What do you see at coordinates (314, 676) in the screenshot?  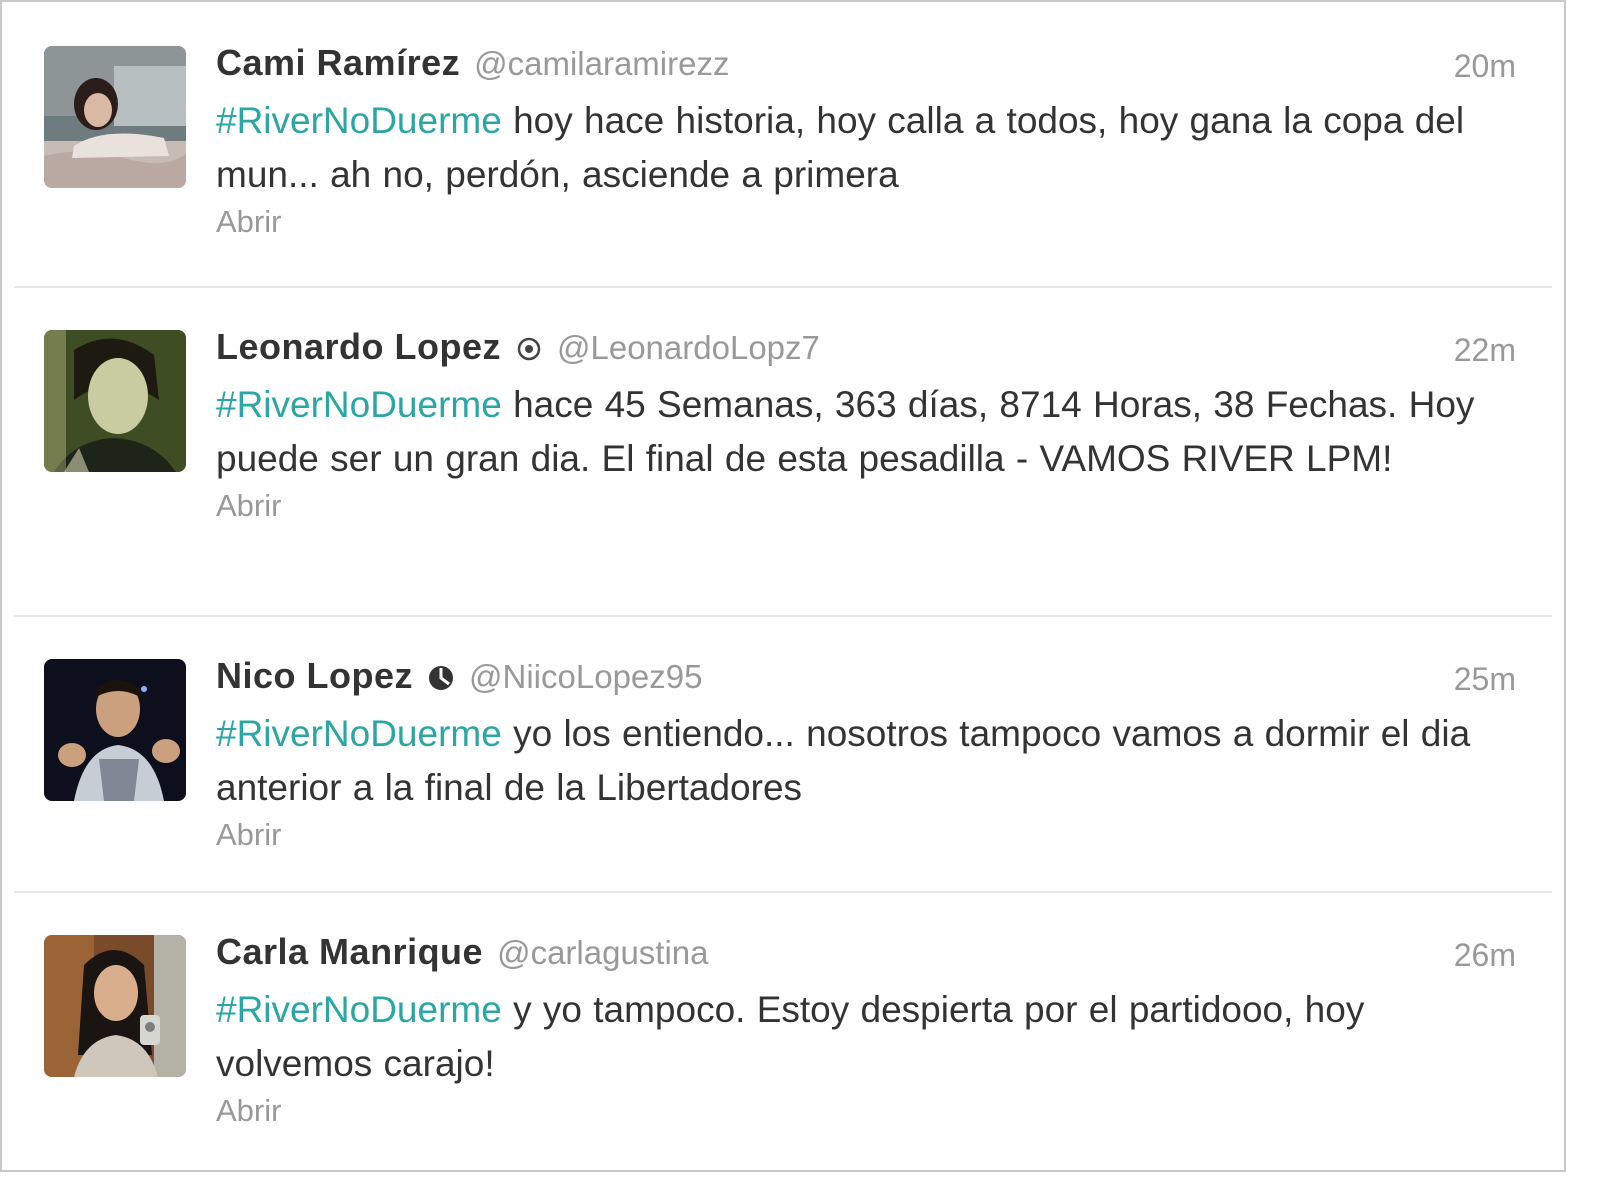 I see `author-name: Nico Lopez` at bounding box center [314, 676].